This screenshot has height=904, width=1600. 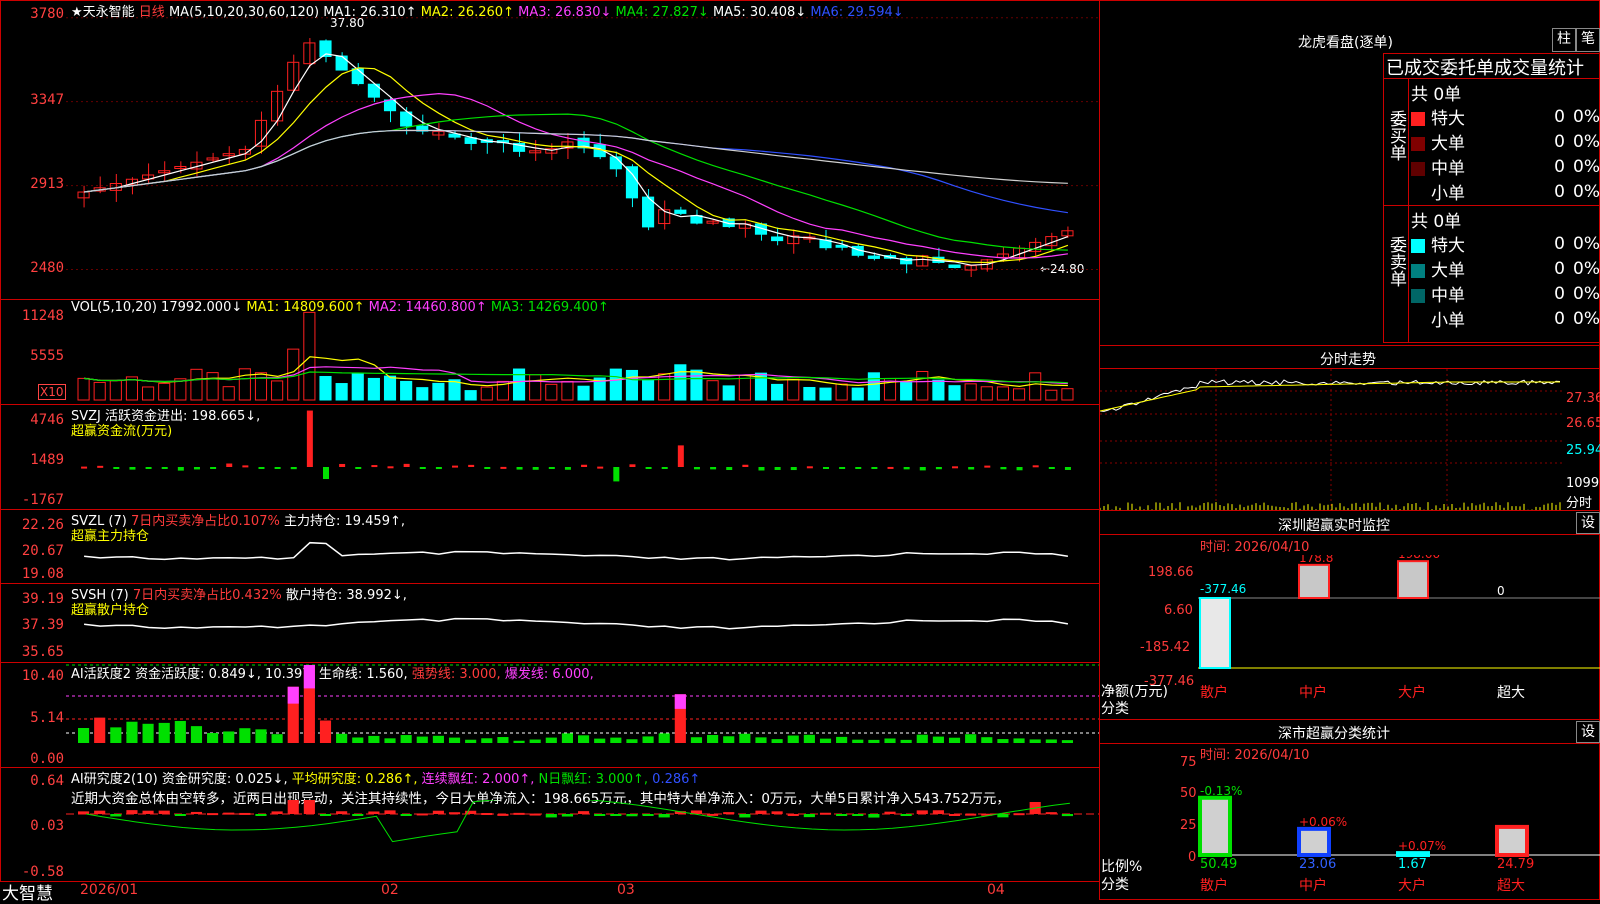 What do you see at coordinates (1588, 732) in the screenshot?
I see `sz-class-settings-button: 设` at bounding box center [1588, 732].